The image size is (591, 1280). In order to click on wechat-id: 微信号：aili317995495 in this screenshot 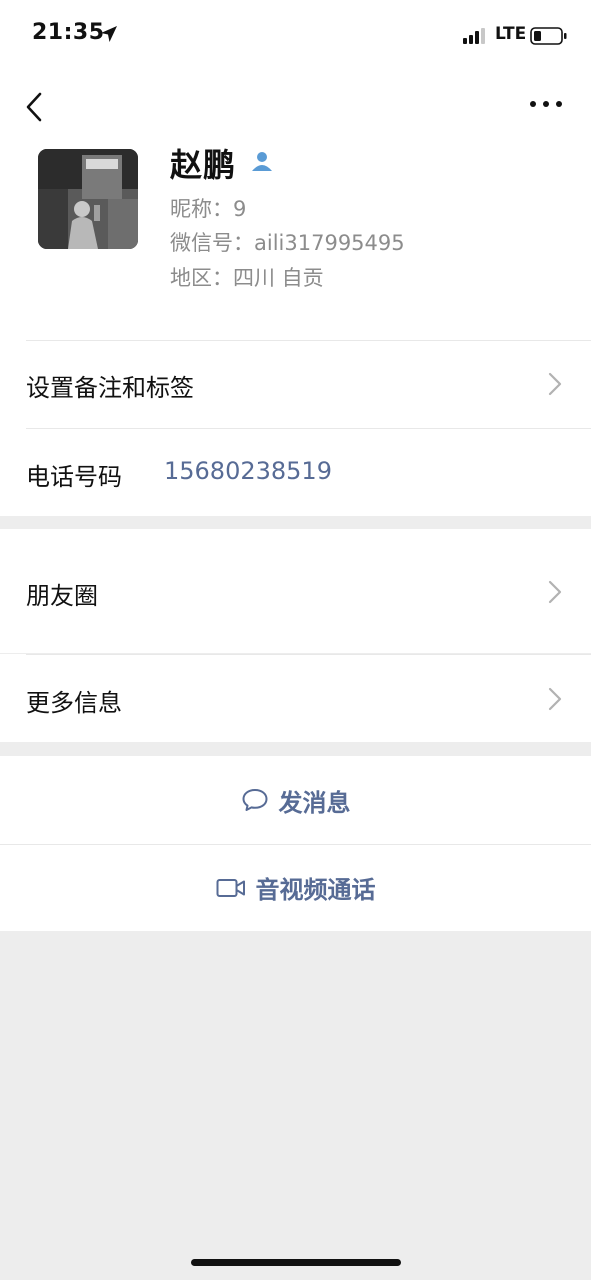, I will do `click(287, 243)`.